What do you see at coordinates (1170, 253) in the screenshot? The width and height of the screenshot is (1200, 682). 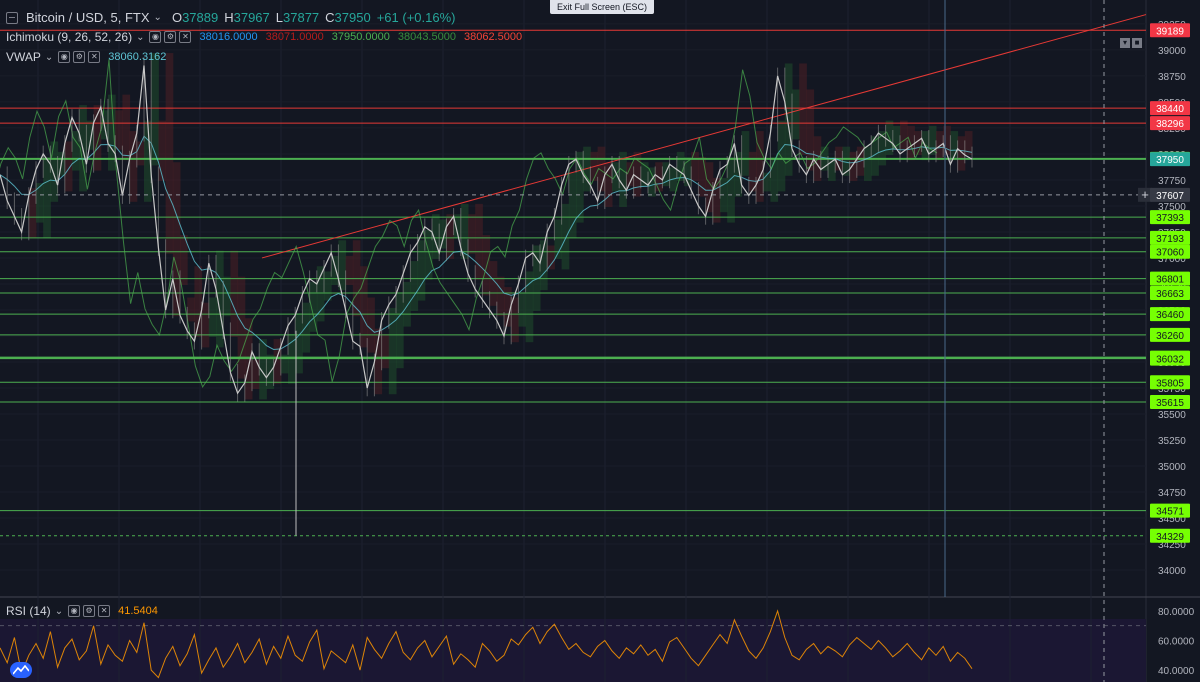 I see `support-badge: 37060` at bounding box center [1170, 253].